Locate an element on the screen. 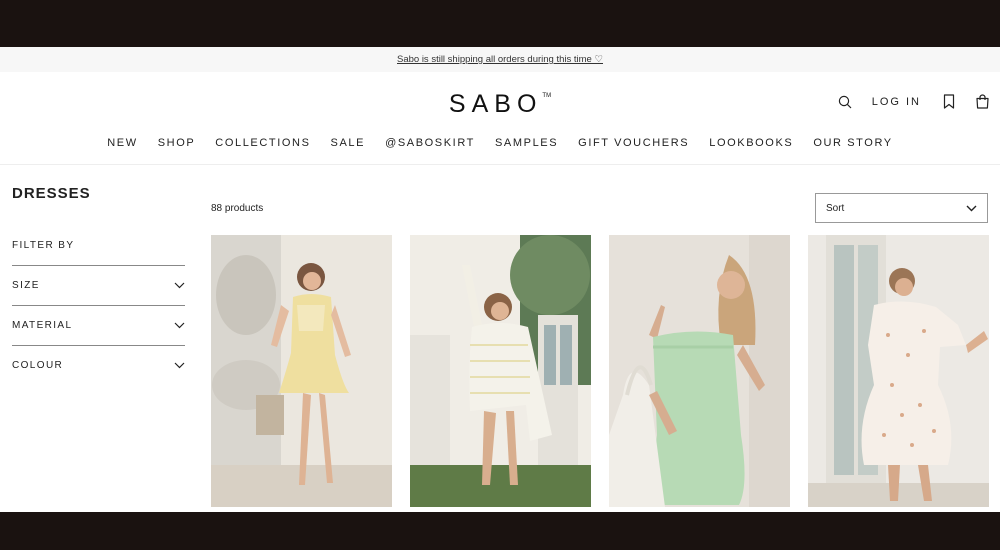 Image resolution: width=1000 pixels, height=550 pixels. login-link: LOG IN is located at coordinates (896, 102).